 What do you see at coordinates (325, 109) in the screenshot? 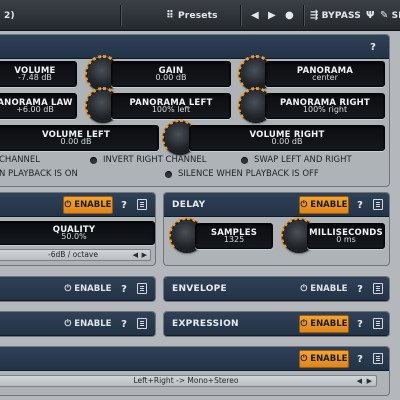
I see `panorama-right-value: 100% right` at bounding box center [325, 109].